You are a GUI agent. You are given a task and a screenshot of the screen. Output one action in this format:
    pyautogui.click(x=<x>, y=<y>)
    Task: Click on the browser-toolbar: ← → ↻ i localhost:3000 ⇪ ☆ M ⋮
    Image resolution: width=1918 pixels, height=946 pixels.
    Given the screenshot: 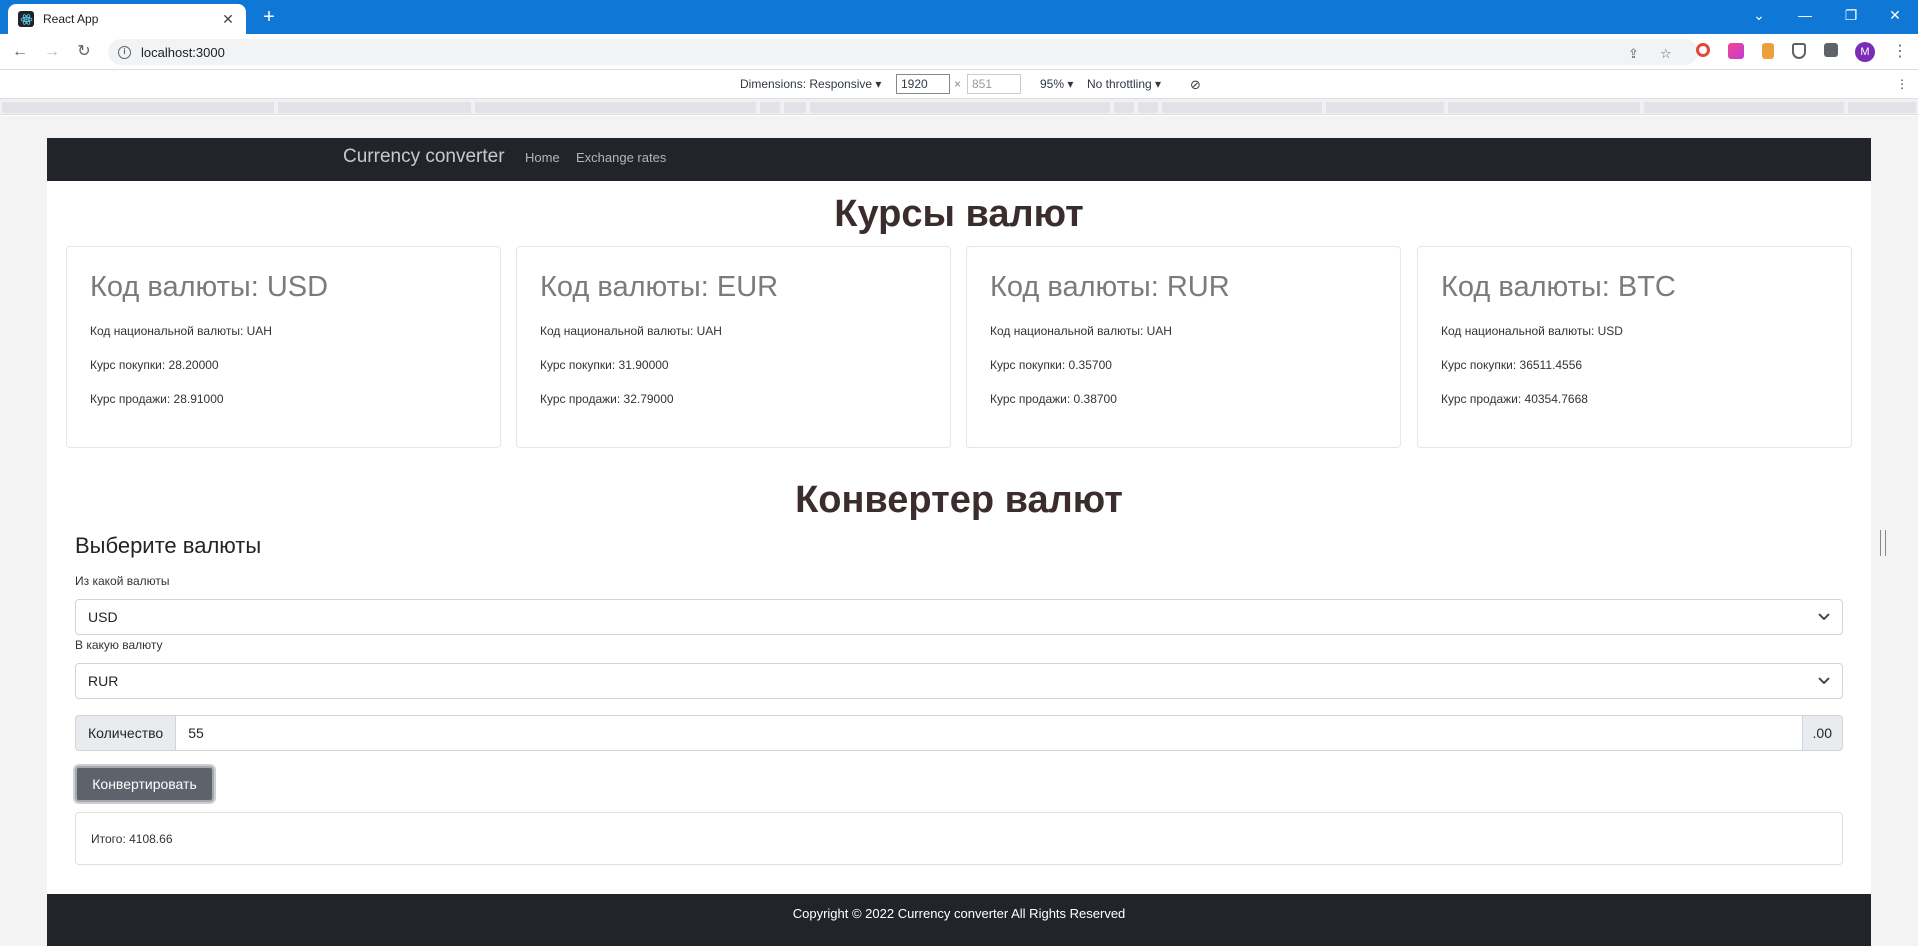 What is the action you would take?
    pyautogui.click(x=959, y=52)
    